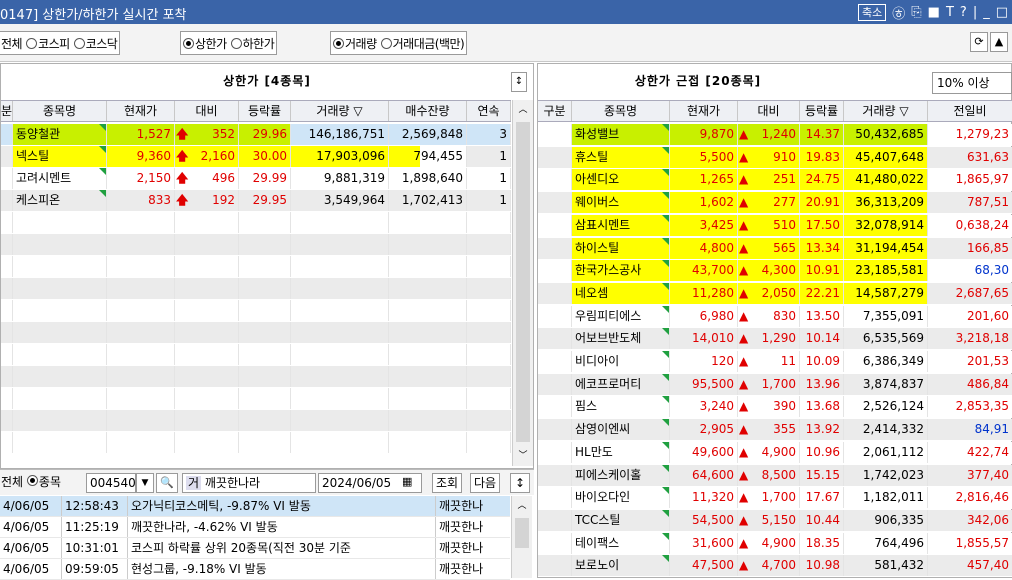 This screenshot has width=1012, height=580. Describe the element at coordinates (428, 111) in the screenshot. I see `column-header: 매수잔량` at that location.